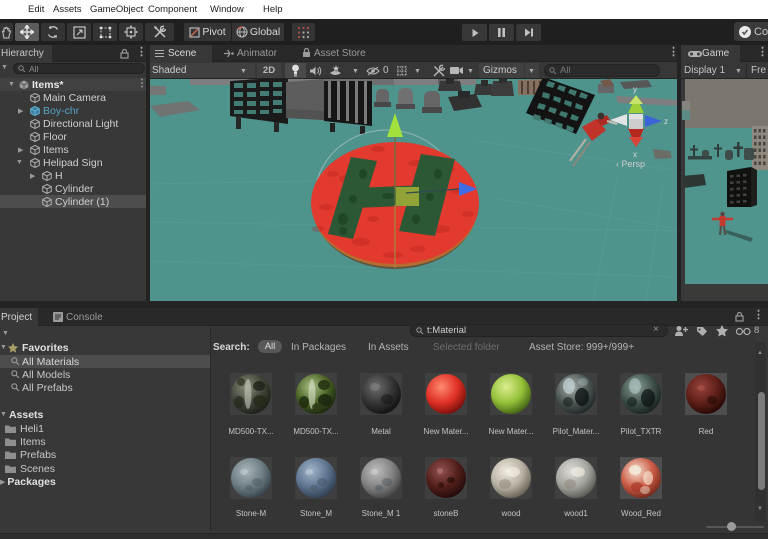  What do you see at coordinates (666, 121) in the screenshot?
I see `svg-text: z` at bounding box center [666, 121].